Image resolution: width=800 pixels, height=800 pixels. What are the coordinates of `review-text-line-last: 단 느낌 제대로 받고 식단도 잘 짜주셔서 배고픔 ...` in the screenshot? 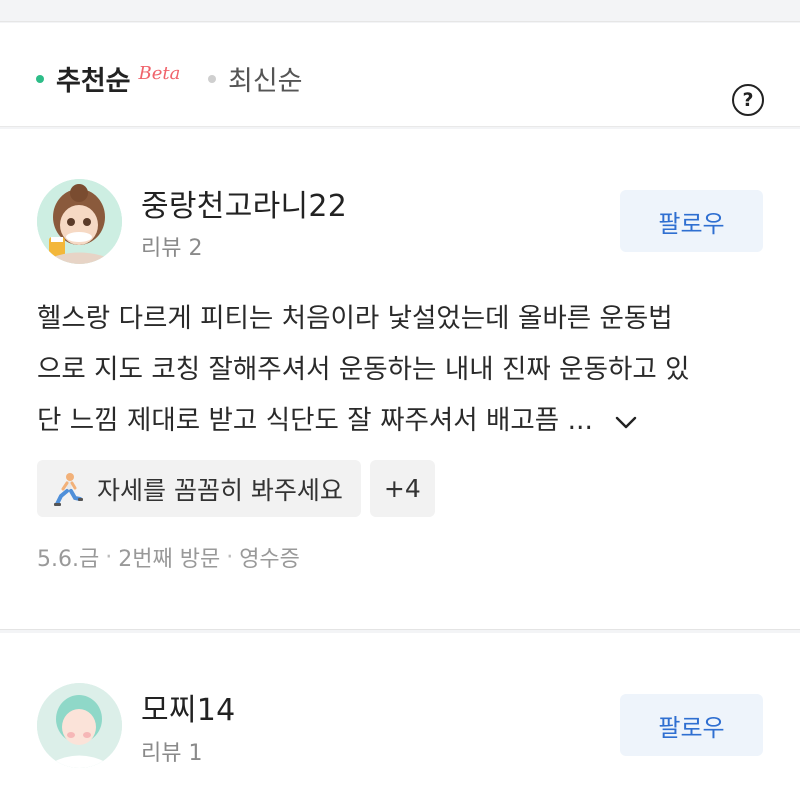 It's located at (402, 421).